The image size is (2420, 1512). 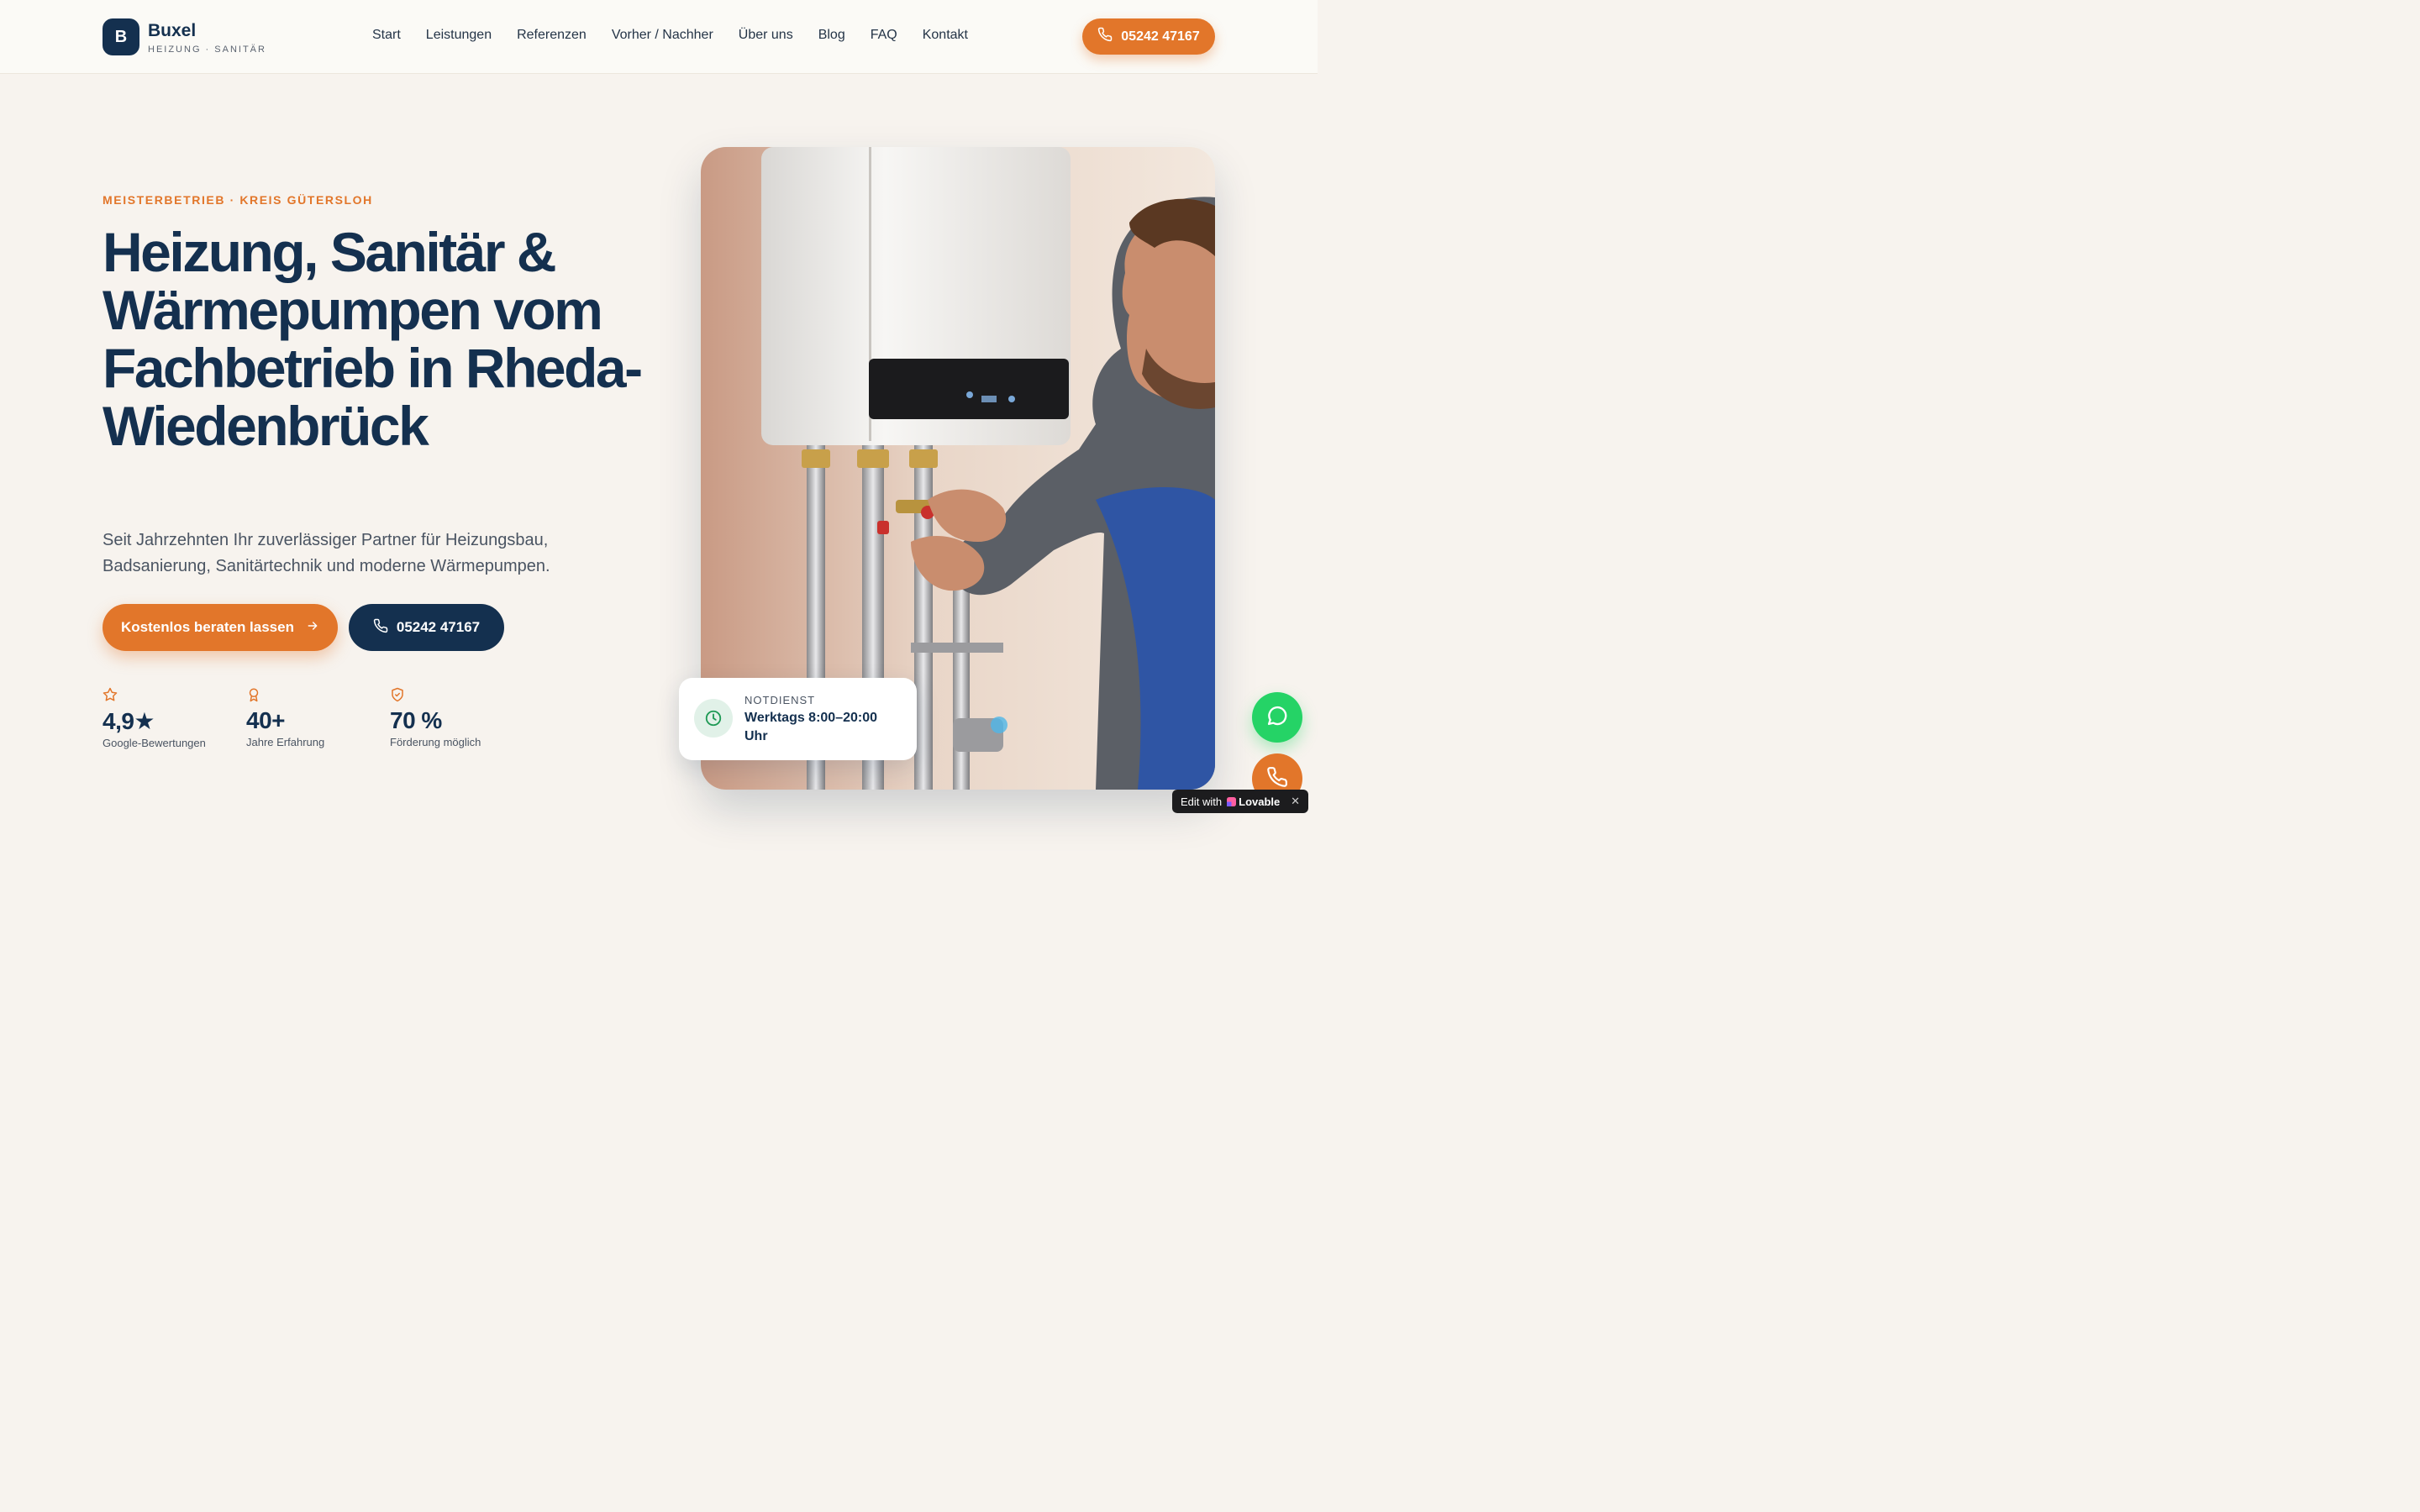 I want to click on nav-item-ueber-uns: Über uns, so click(x=766, y=35).